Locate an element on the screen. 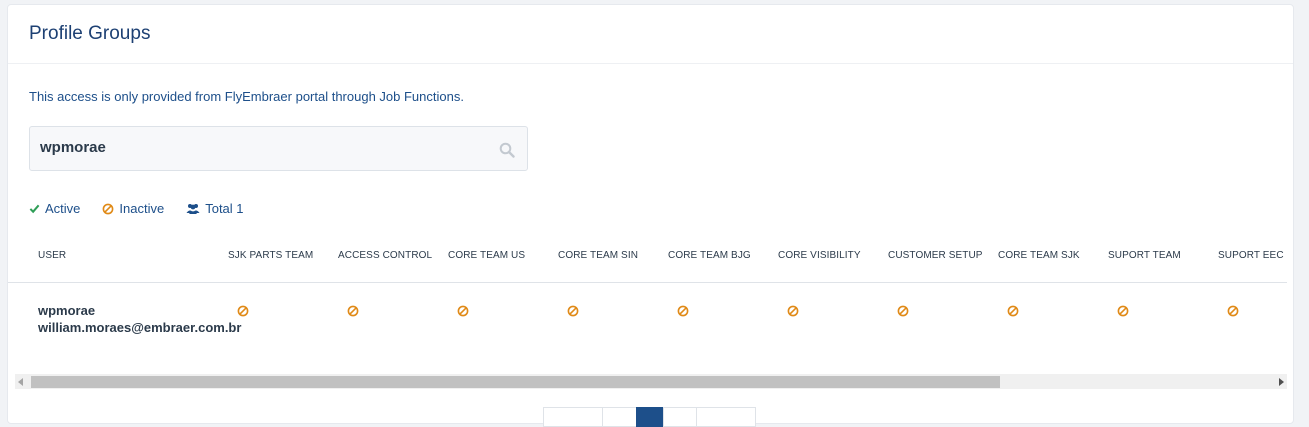  scrollbar-thumb is located at coordinates (515, 382).